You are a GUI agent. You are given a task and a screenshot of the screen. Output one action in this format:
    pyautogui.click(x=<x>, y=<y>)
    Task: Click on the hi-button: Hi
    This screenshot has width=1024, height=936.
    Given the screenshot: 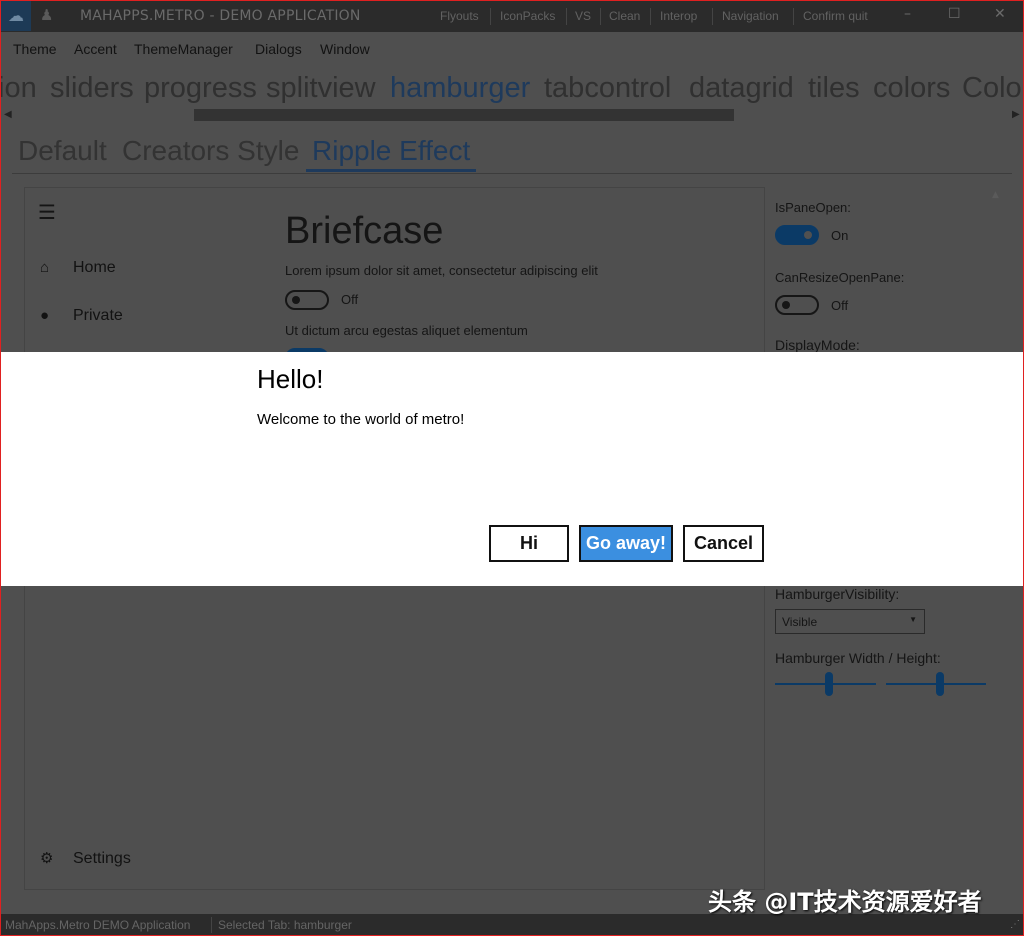 What is the action you would take?
    pyautogui.click(x=529, y=543)
    